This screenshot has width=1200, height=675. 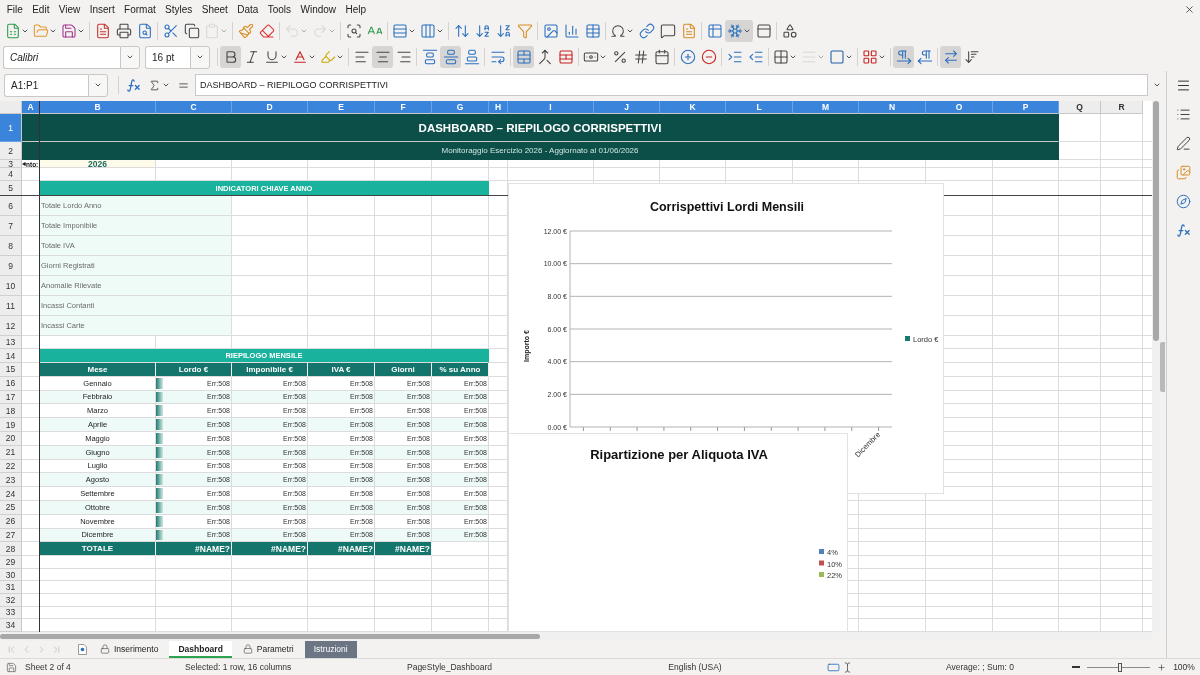 What do you see at coordinates (82, 649) in the screenshot?
I see `page-button` at bounding box center [82, 649].